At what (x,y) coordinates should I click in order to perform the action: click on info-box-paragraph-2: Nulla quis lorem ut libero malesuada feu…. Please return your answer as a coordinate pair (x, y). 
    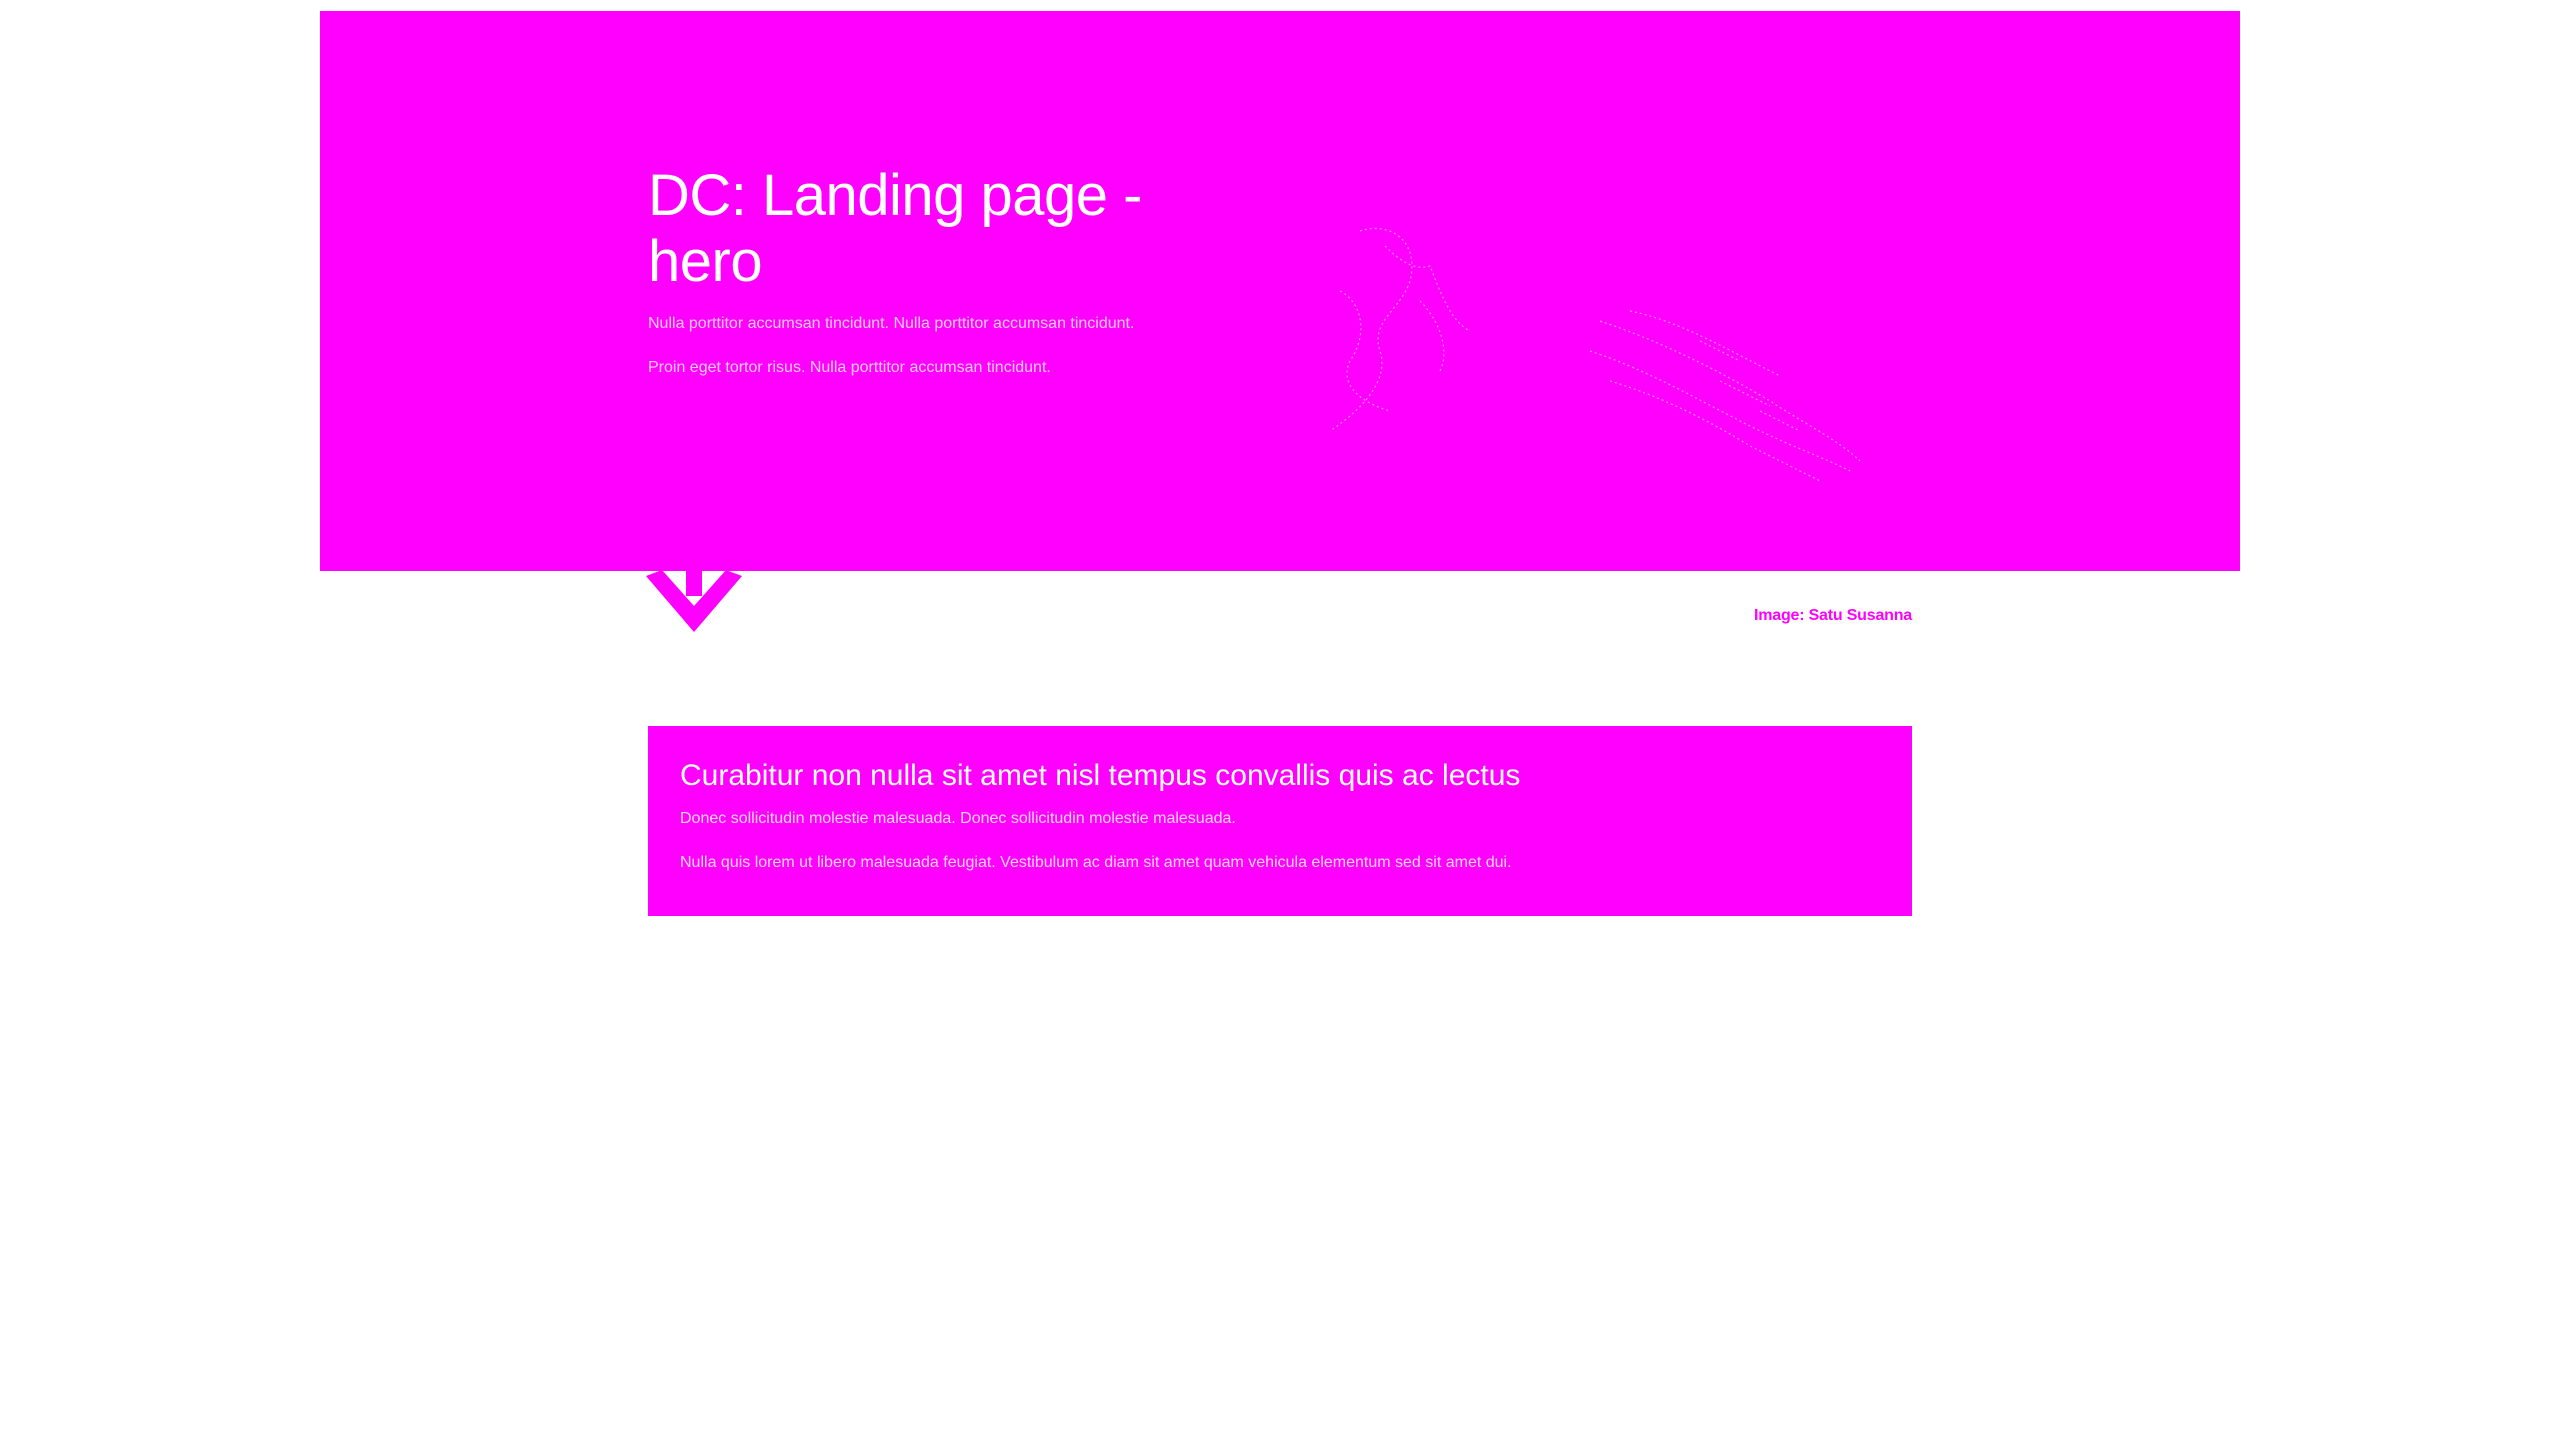
    Looking at the image, I should click on (1096, 862).